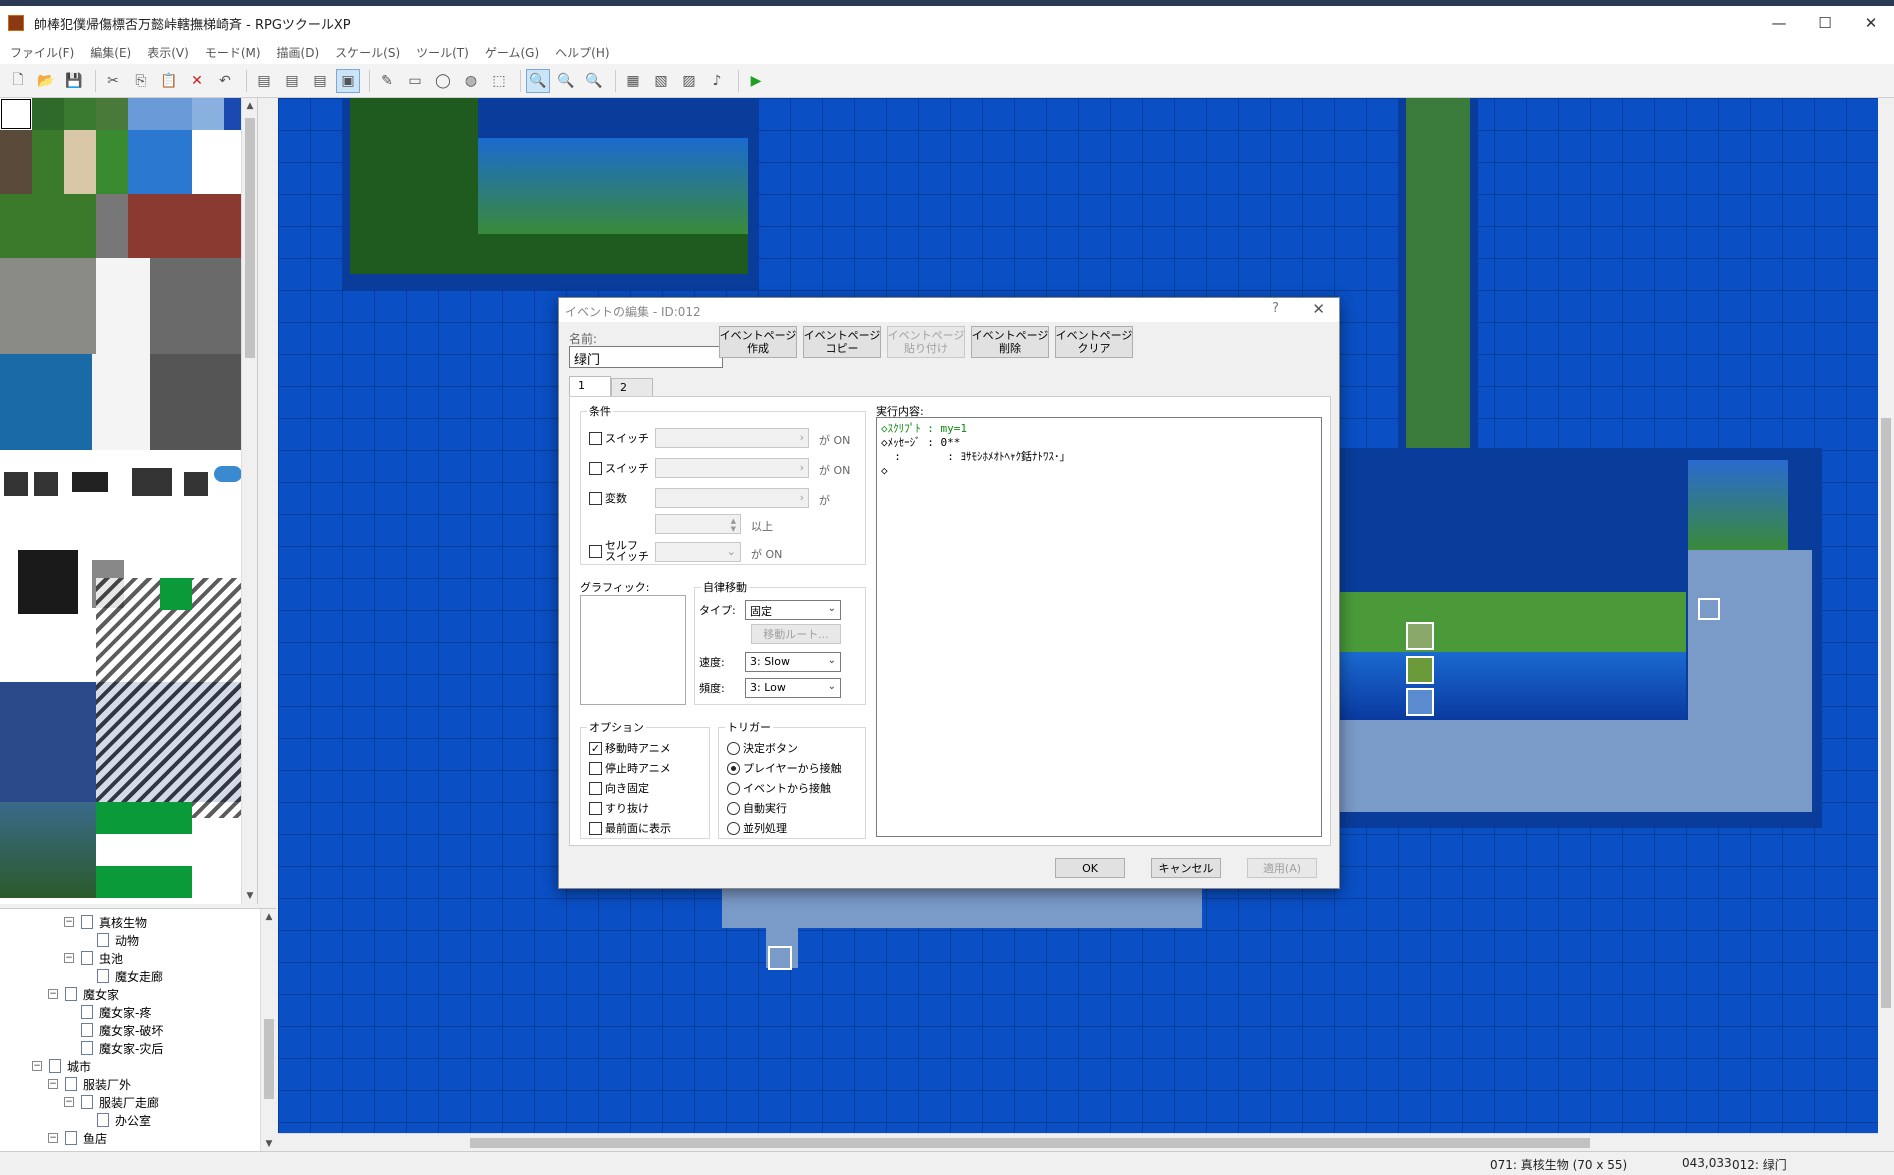 The height and width of the screenshot is (1175, 1894). Describe the element at coordinates (758, 342) in the screenshot. I see `new-page-button: イベントページ 作成` at that location.